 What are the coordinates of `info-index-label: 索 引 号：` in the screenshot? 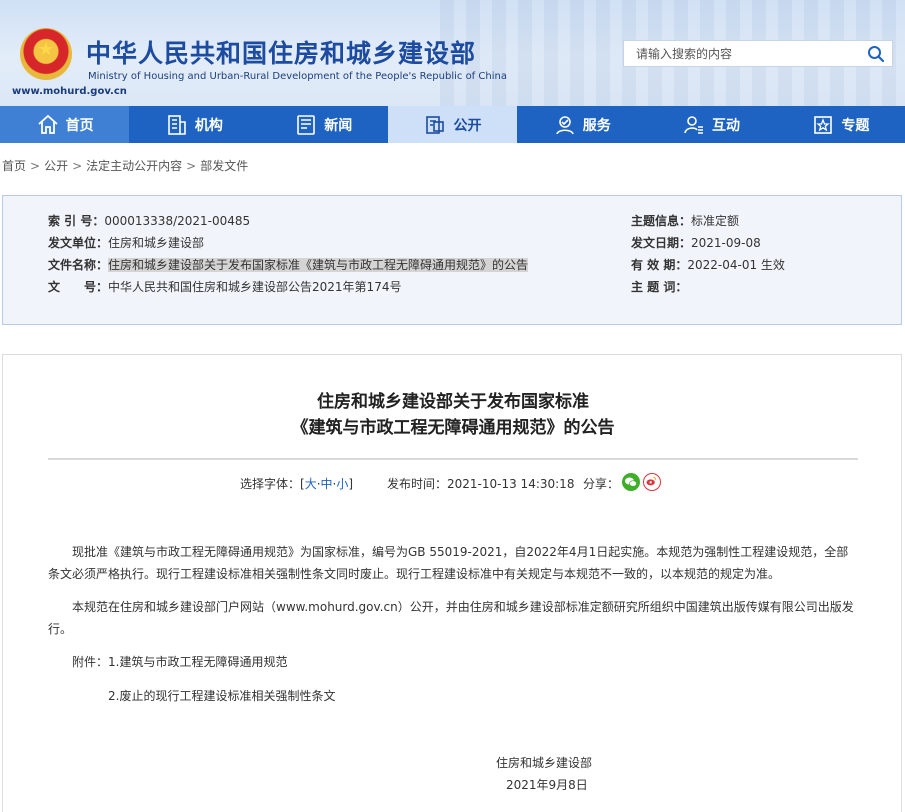 It's located at (76, 221).